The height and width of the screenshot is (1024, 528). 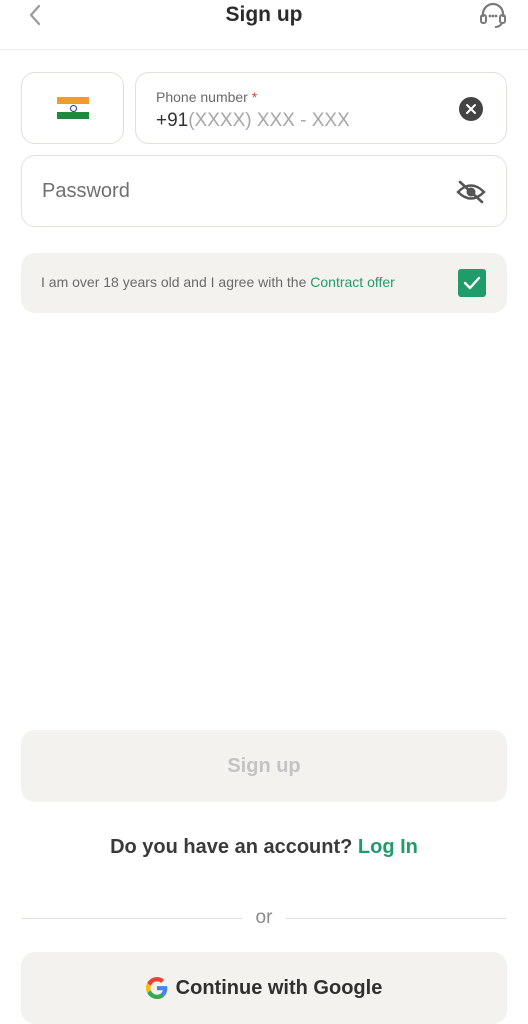 I want to click on password-field: Password, so click(x=264, y=191).